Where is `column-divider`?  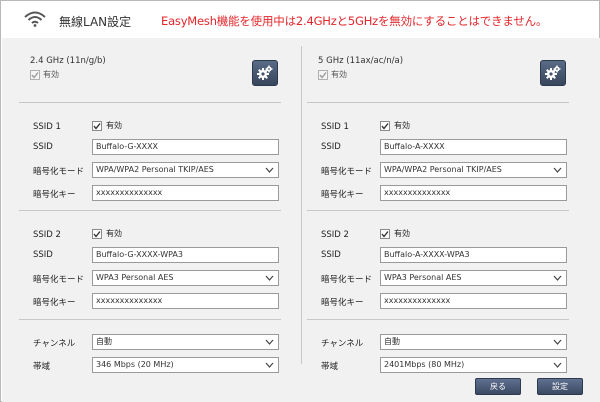 column-divider is located at coordinates (301, 205).